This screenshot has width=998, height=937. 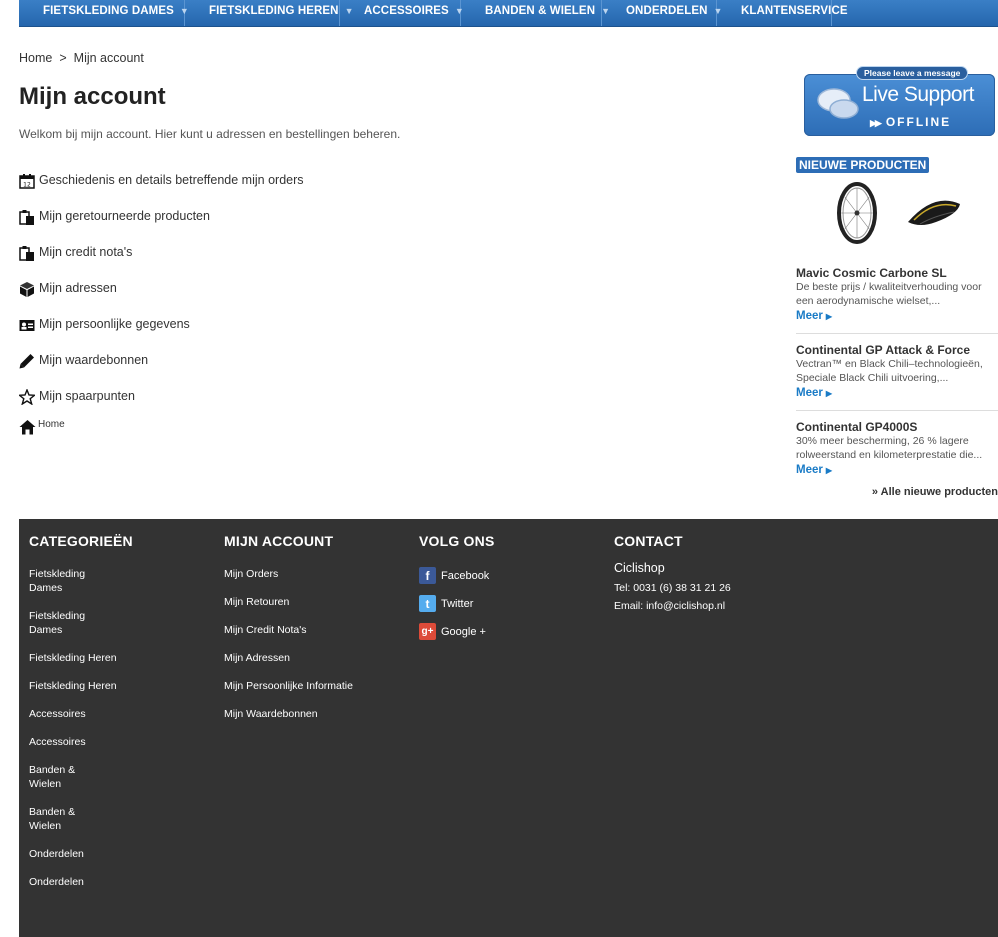 What do you see at coordinates (124, 216) in the screenshot?
I see `account-link-label: Mijn geretourneerde producten` at bounding box center [124, 216].